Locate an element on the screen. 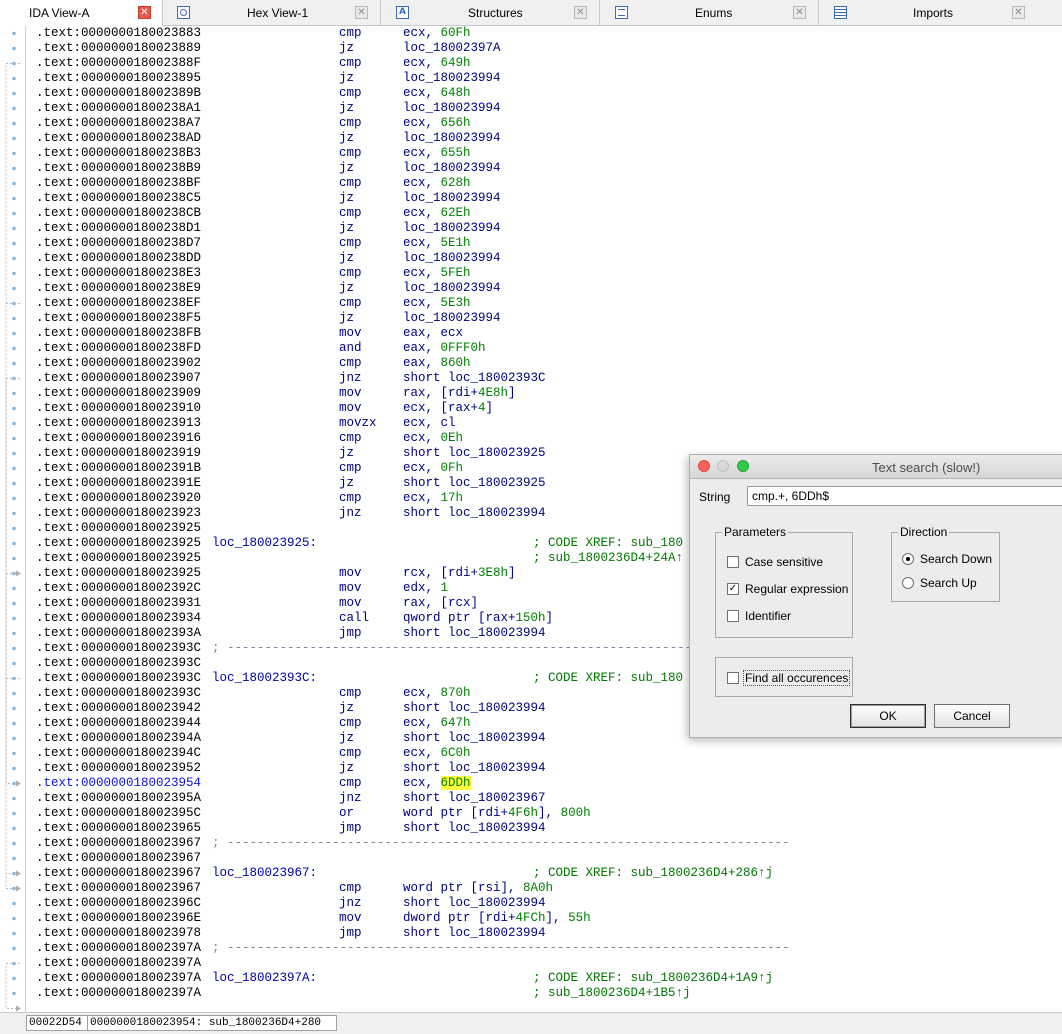  listing-line: .text:00000001800238E3 cmp ecx, 5FEh is located at coordinates (544, 273).